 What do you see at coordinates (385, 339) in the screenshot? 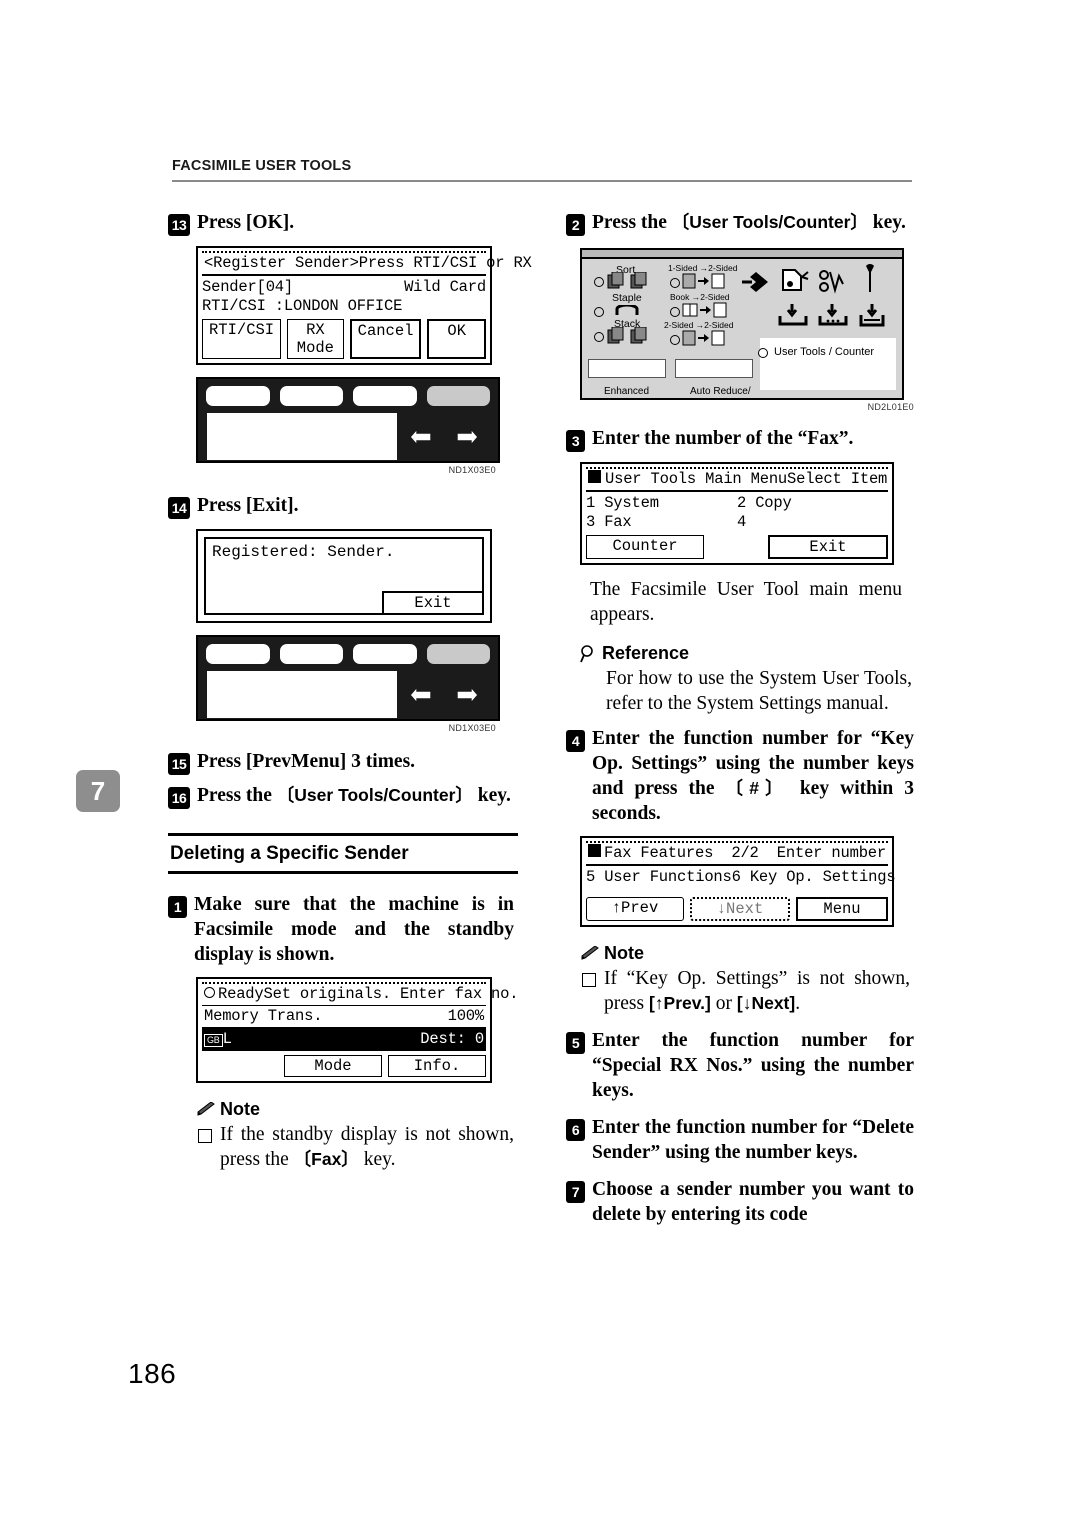
I see `lcd-button-cancel: Cancel` at bounding box center [385, 339].